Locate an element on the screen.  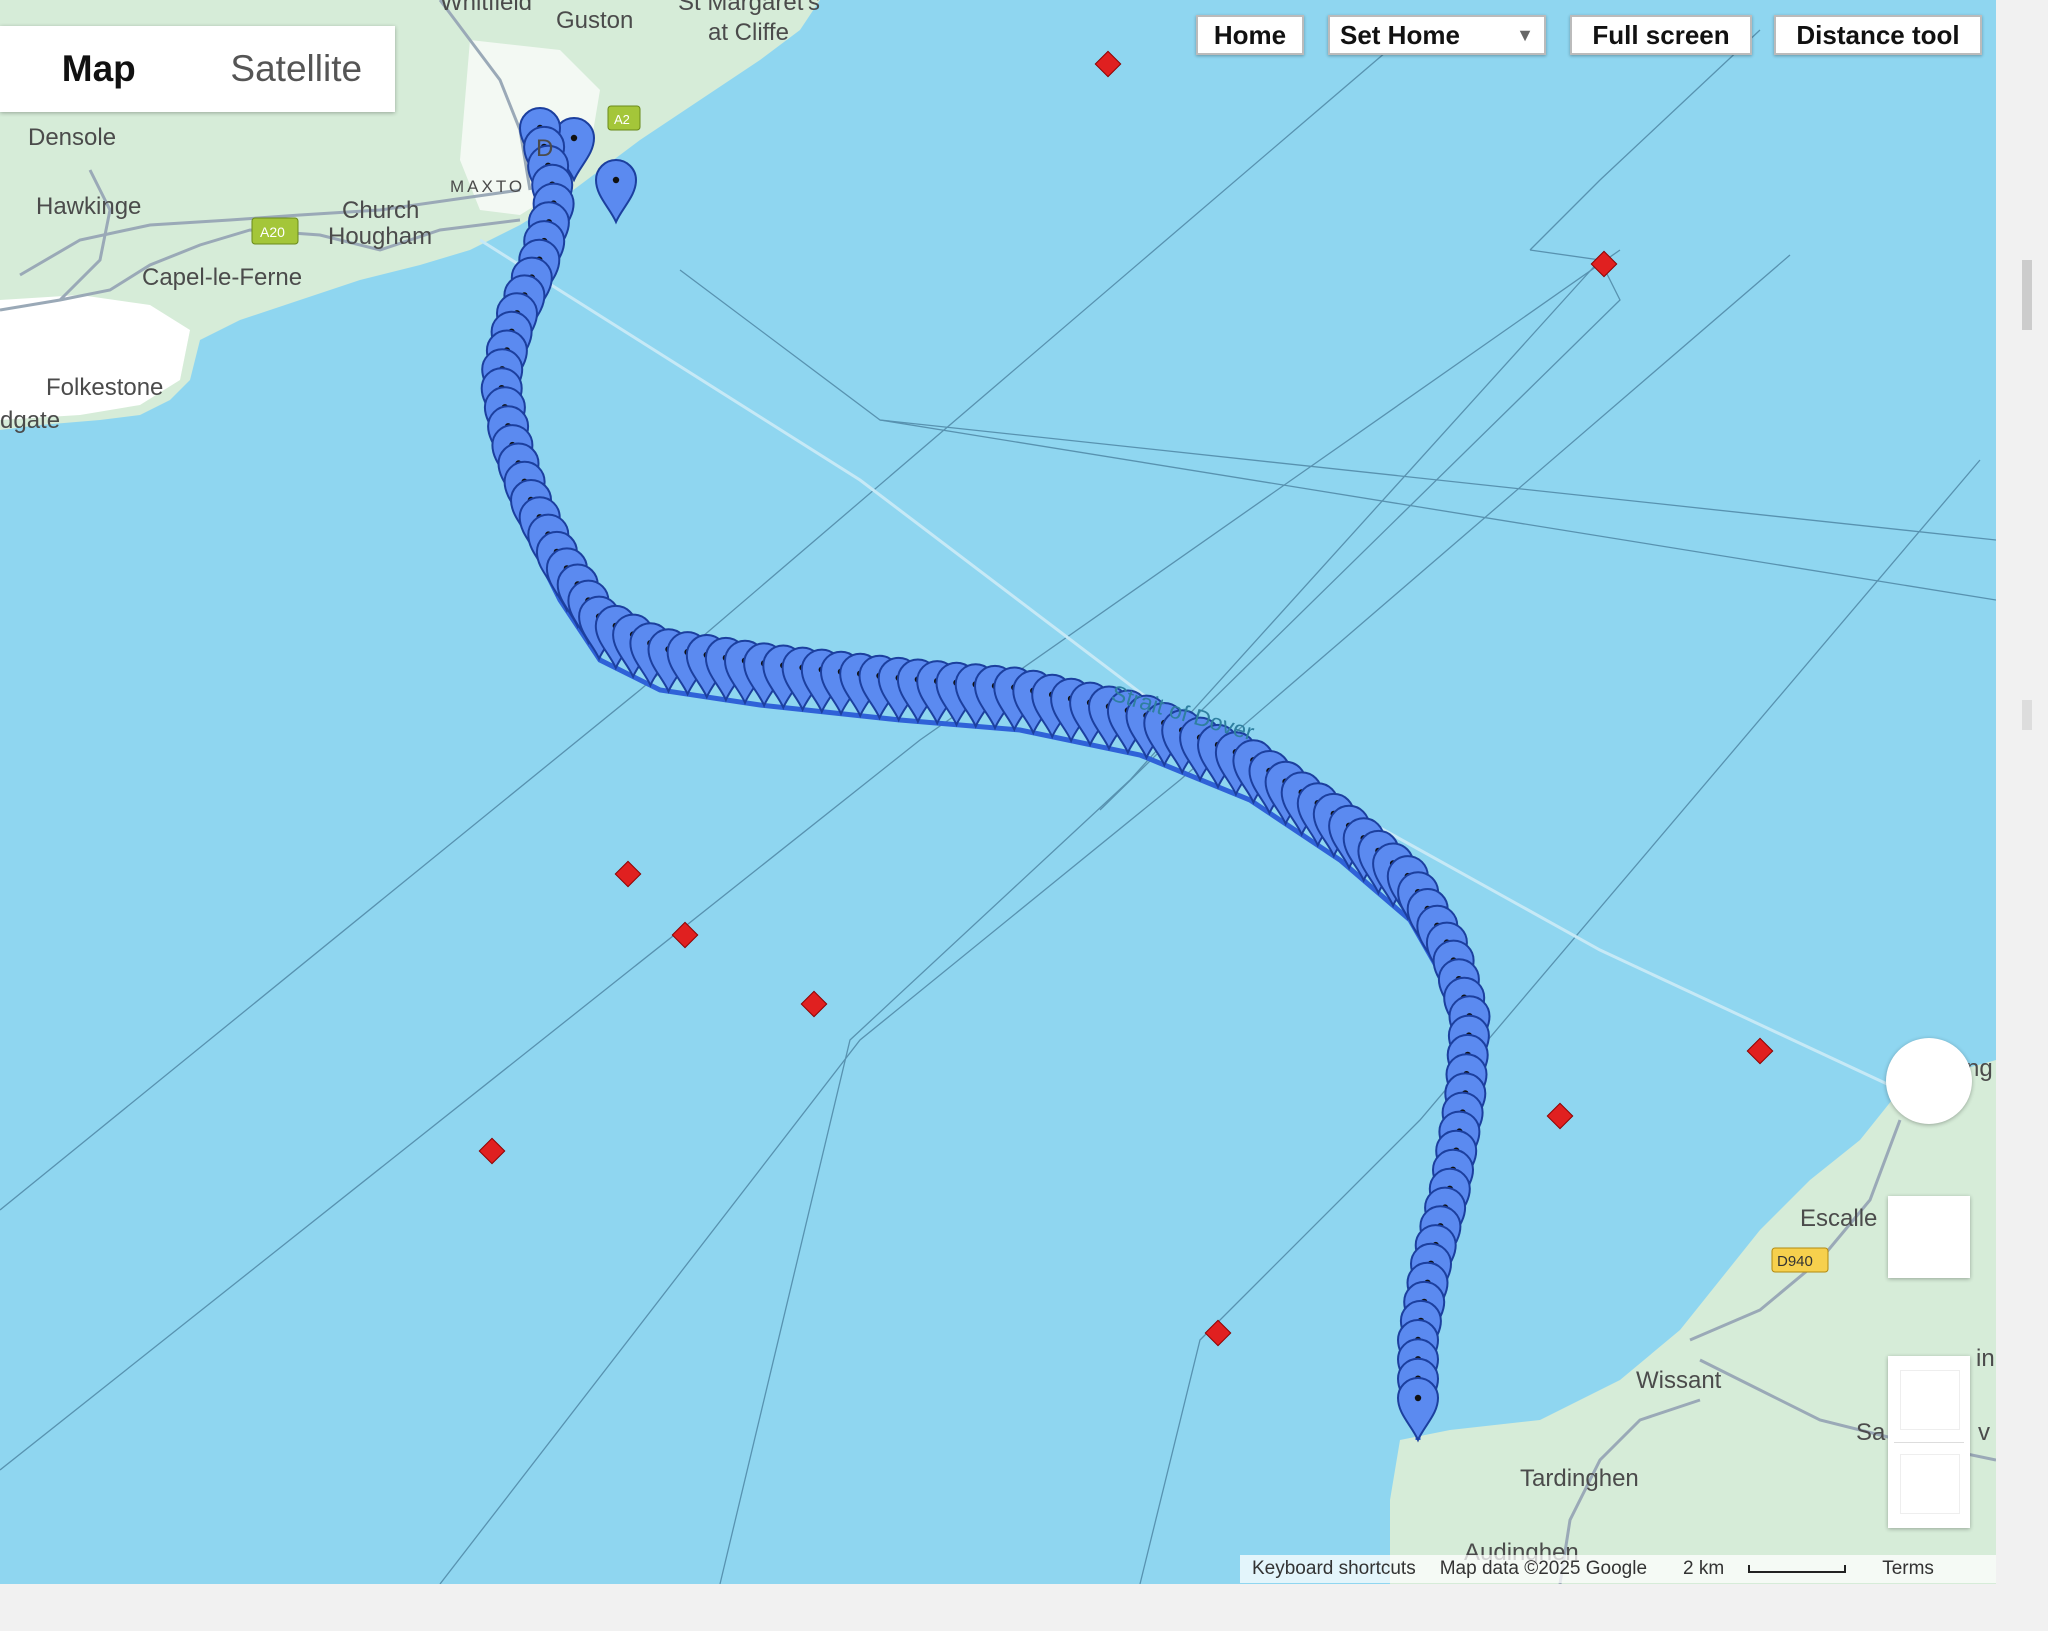
road-shield-a20-label: A20 is located at coordinates (272, 232).